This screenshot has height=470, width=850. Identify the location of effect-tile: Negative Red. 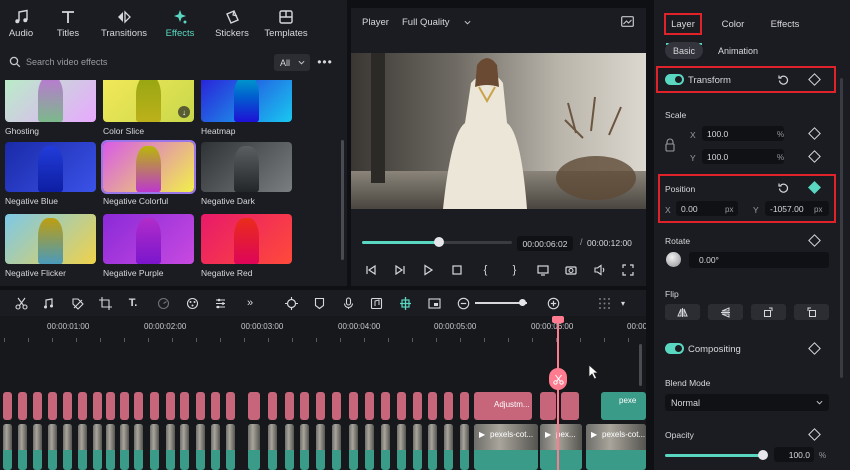
(246, 246).